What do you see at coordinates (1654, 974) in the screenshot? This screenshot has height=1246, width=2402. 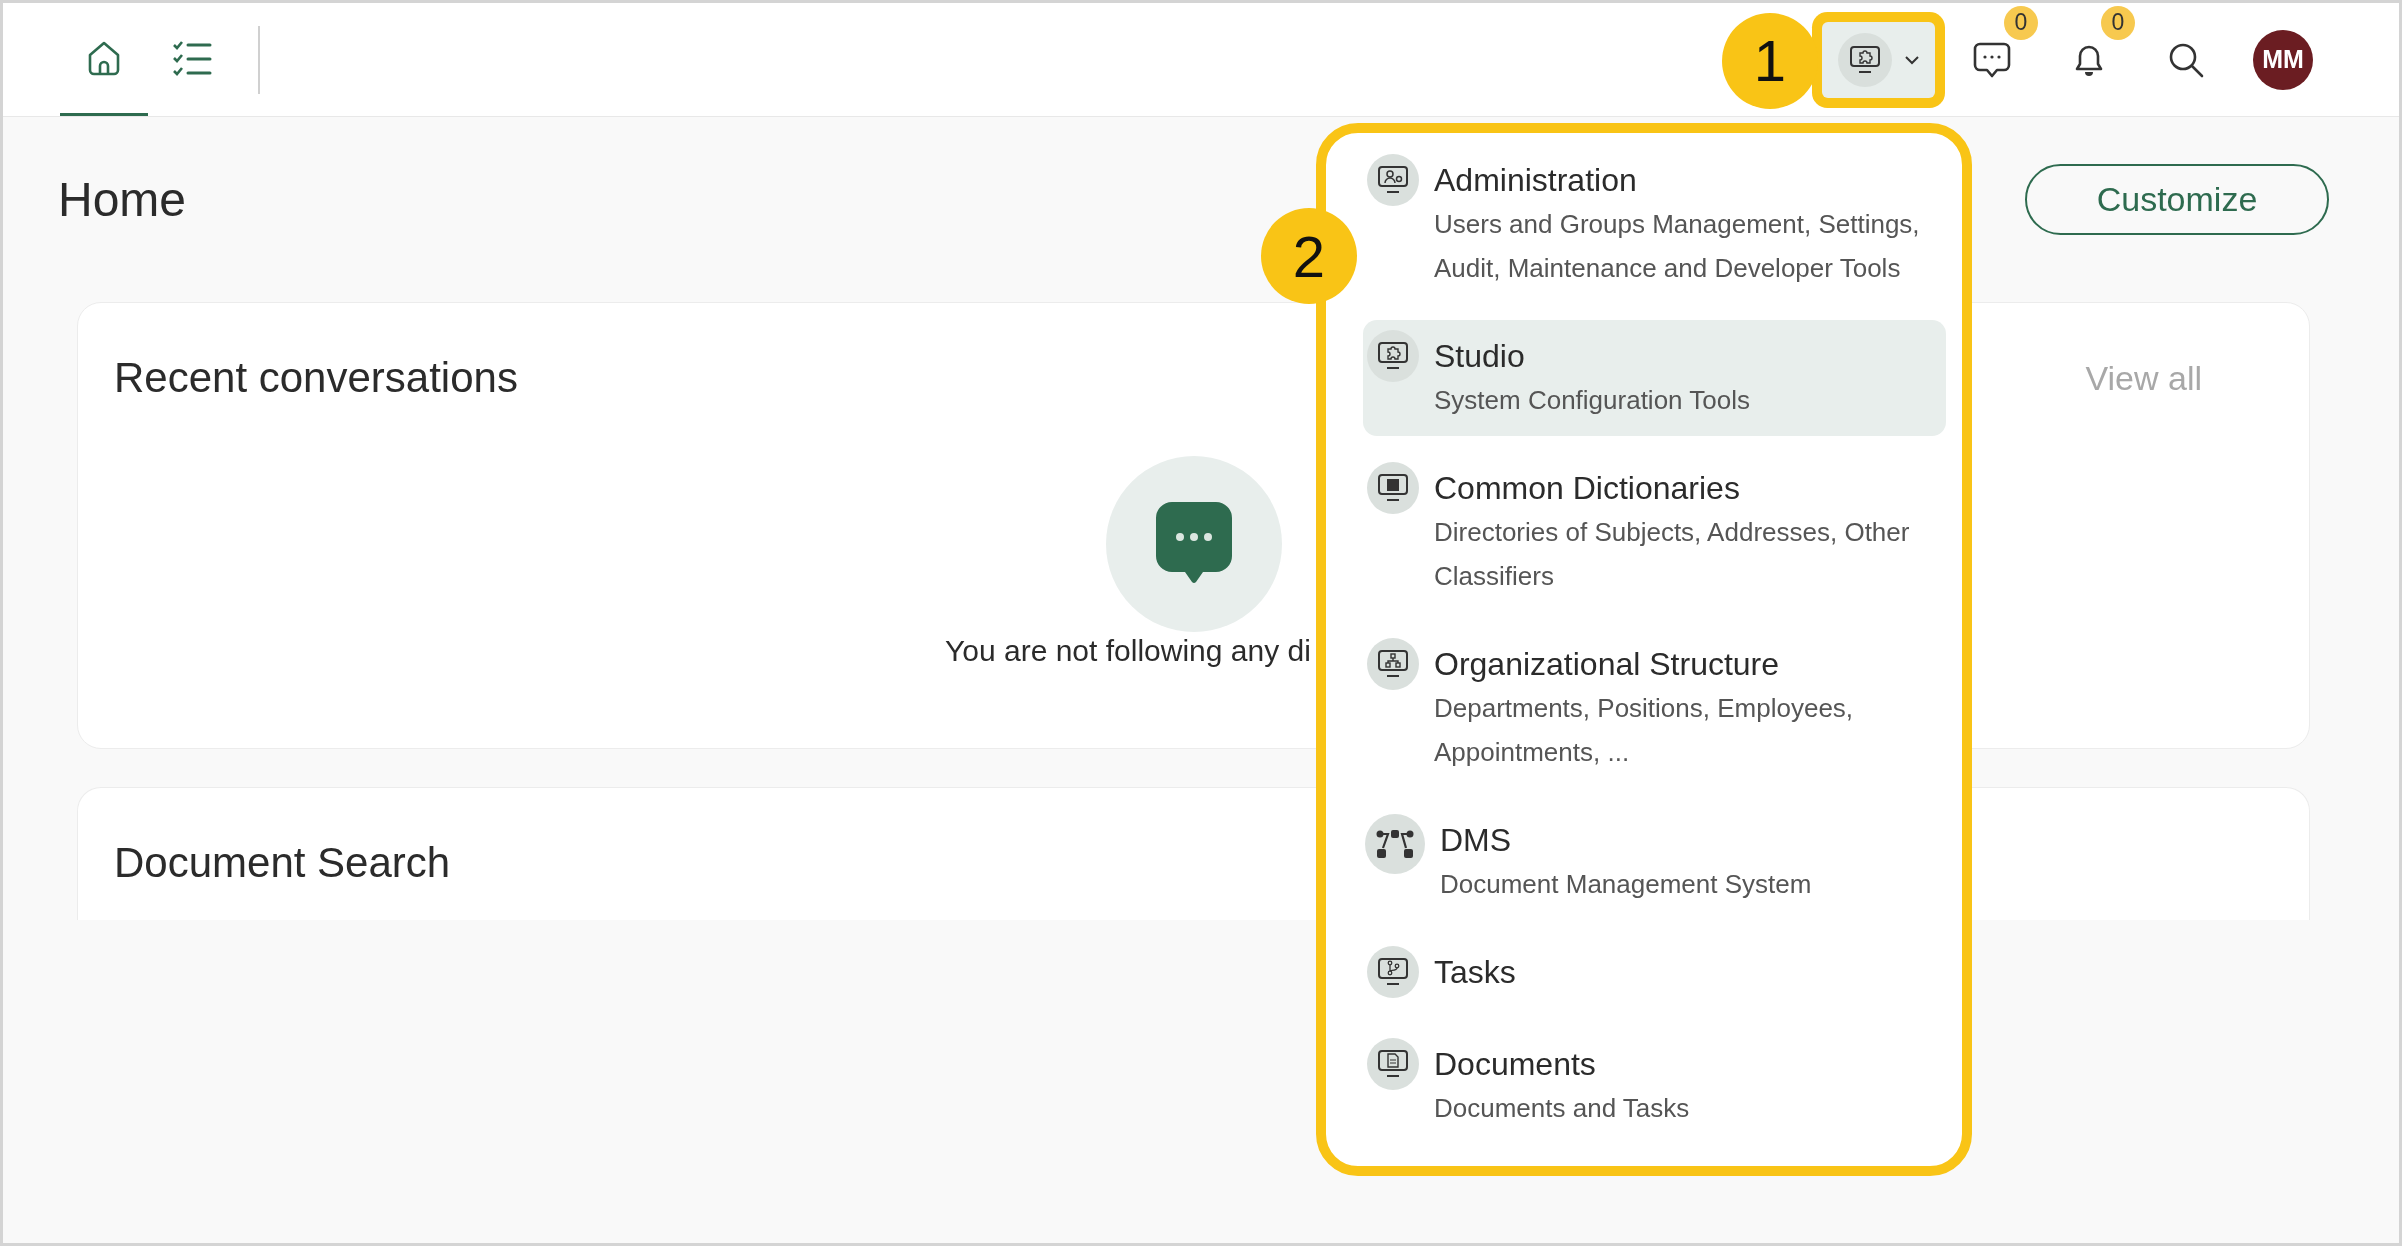 I see `menu-item: Tasks` at bounding box center [1654, 974].